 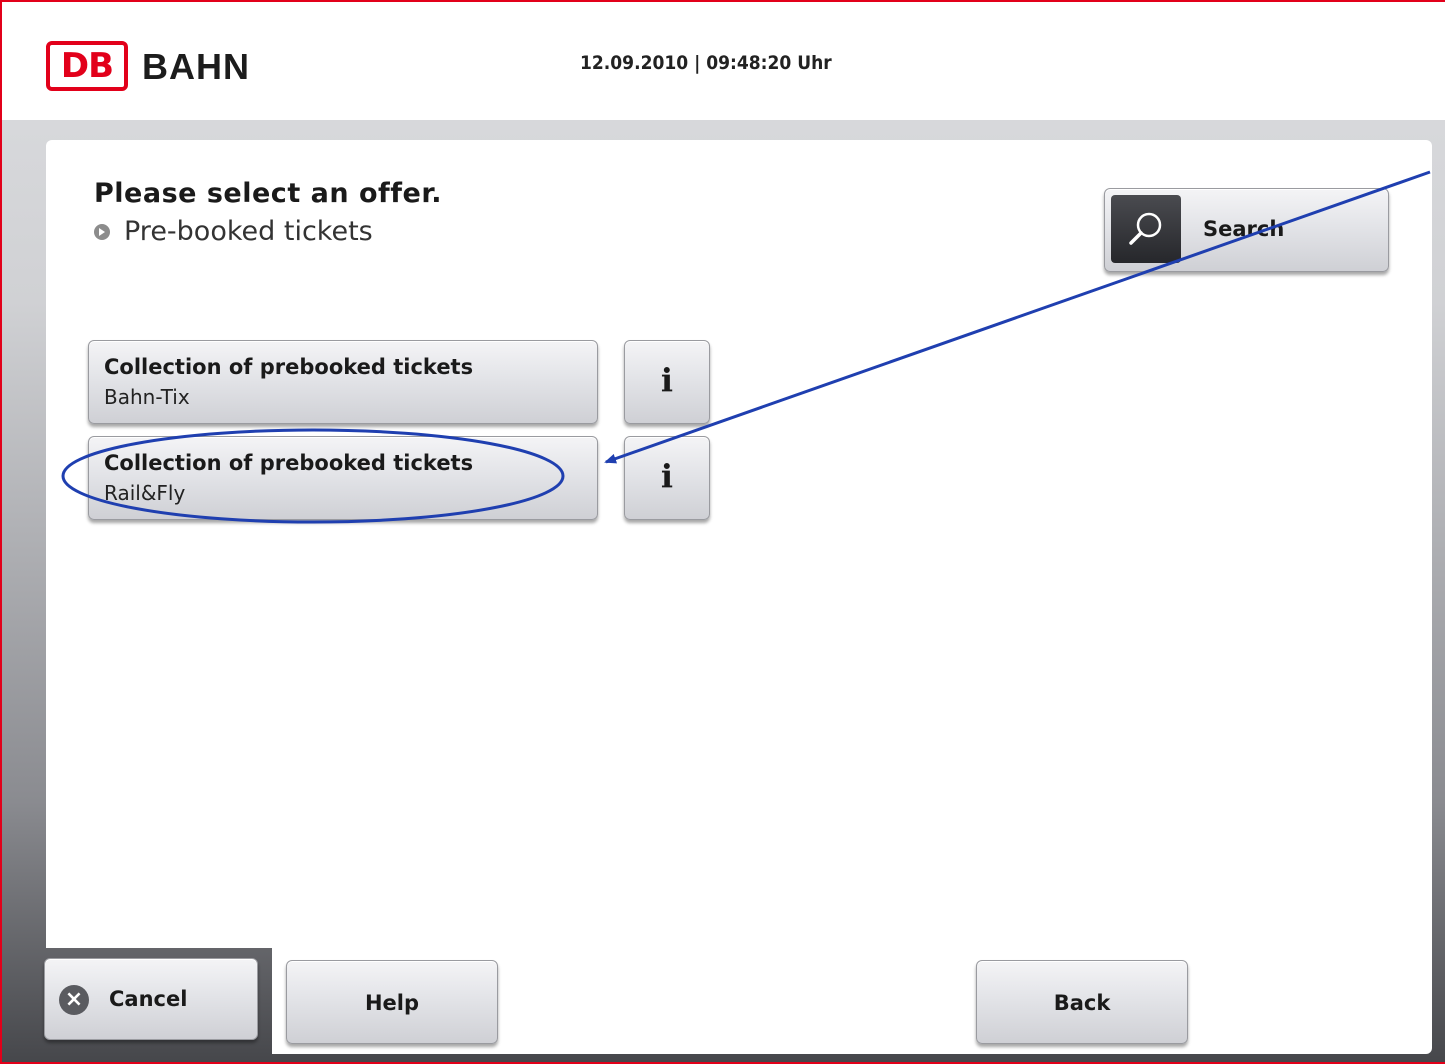 What do you see at coordinates (343, 382) in the screenshot?
I see `offer-bahn-tix-button: Collection of prebooked tickets Bahn-Tix` at bounding box center [343, 382].